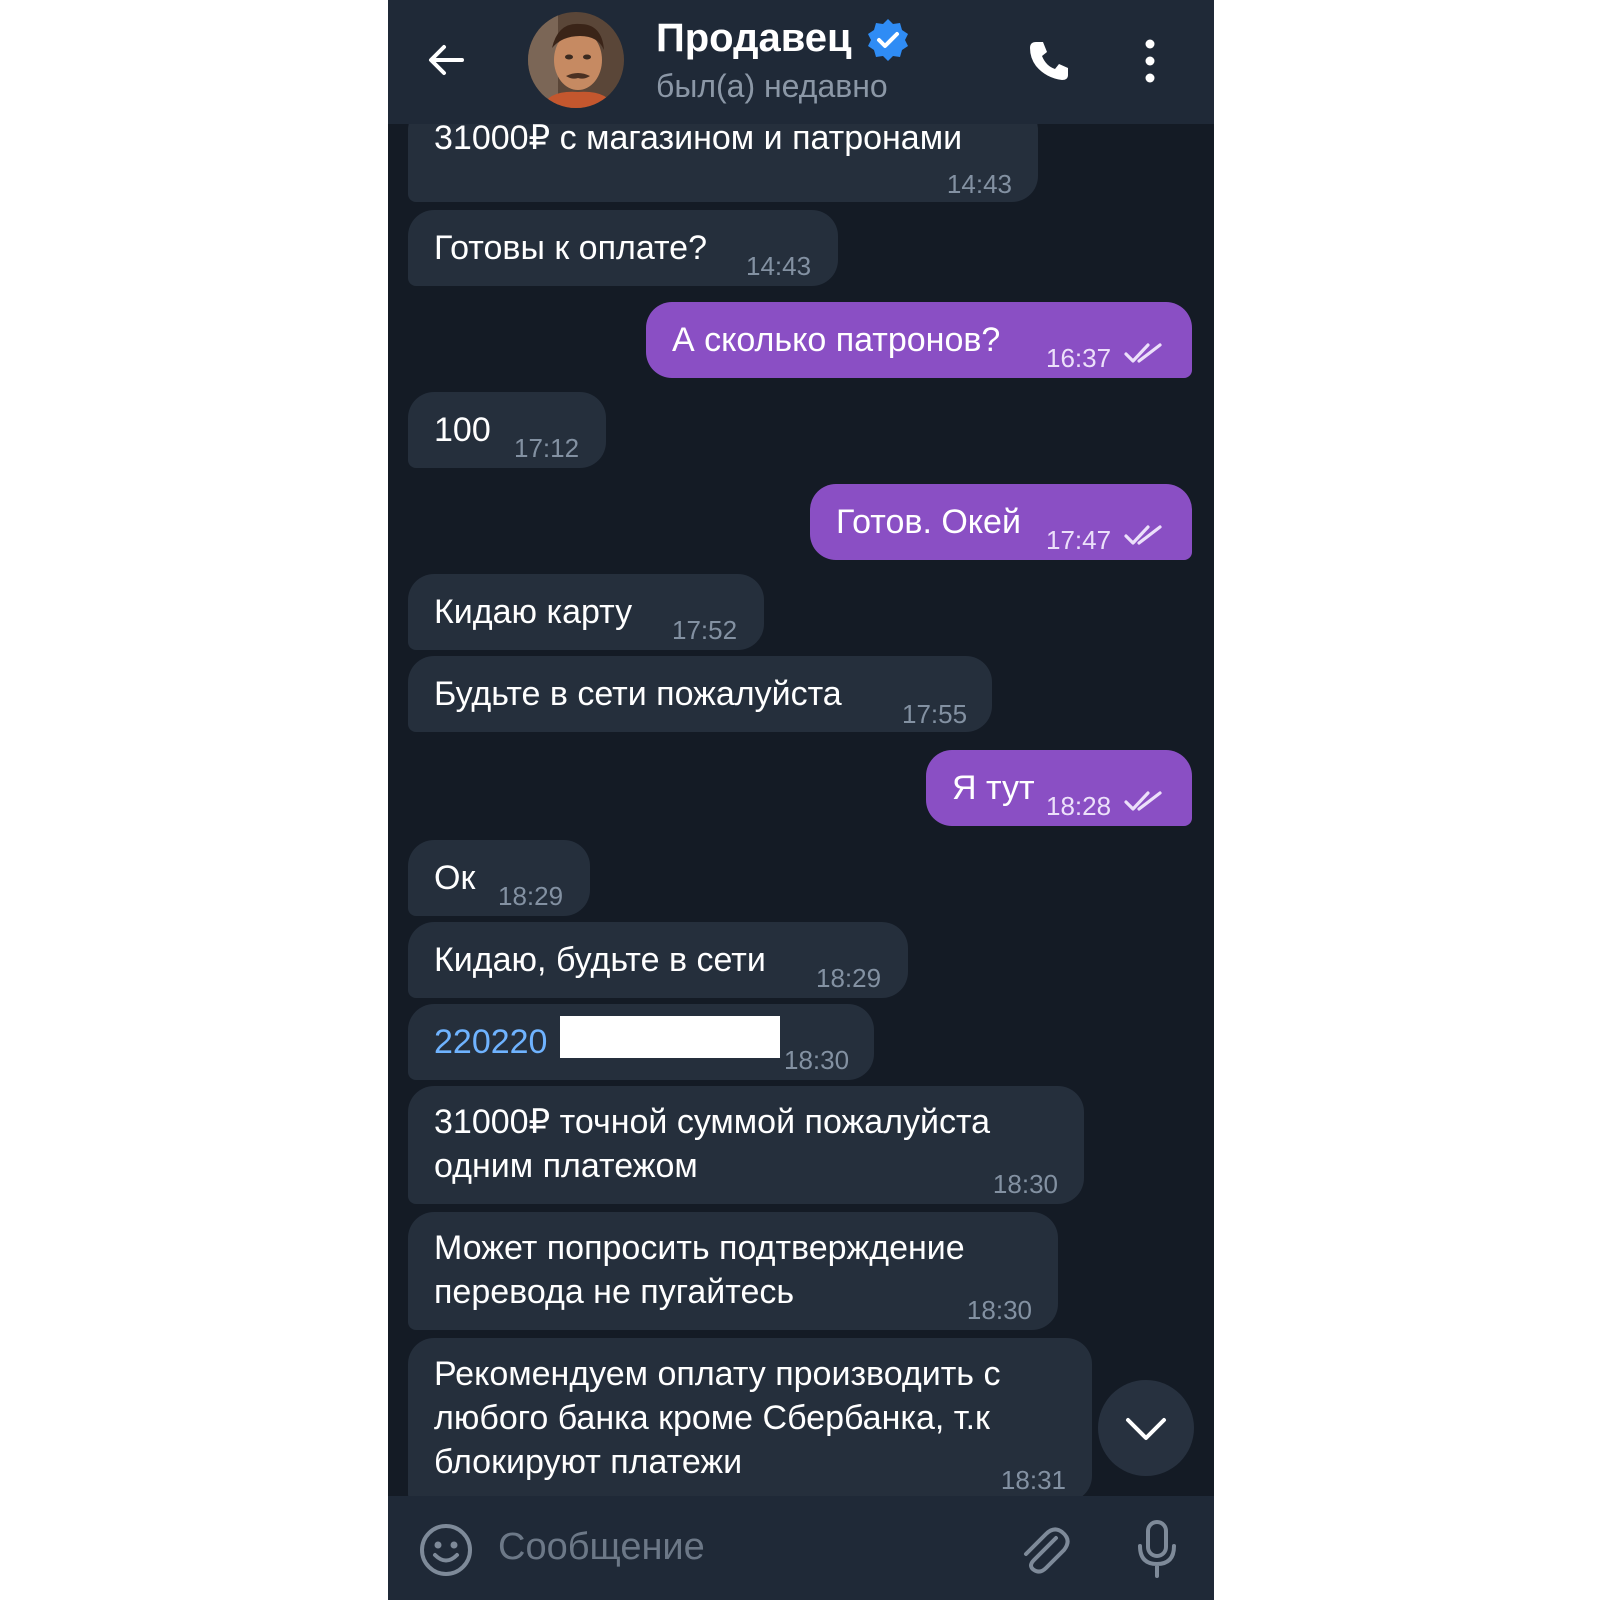 Image resolution: width=1600 pixels, height=1600 pixels. What do you see at coordinates (1079, 540) in the screenshot?
I see `message-time: 17:47` at bounding box center [1079, 540].